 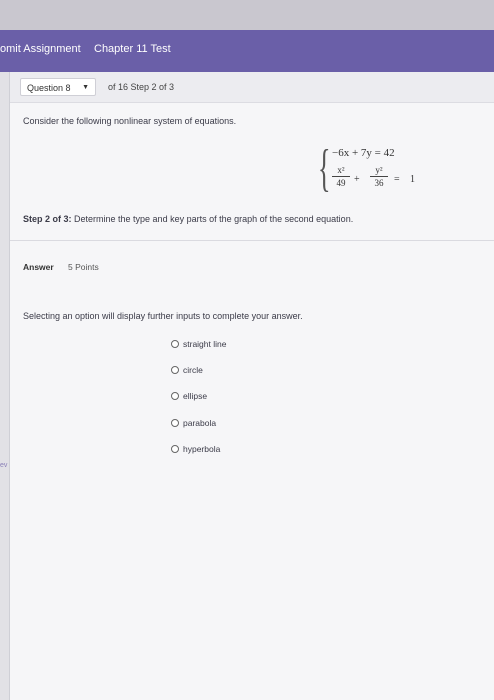 What do you see at coordinates (4, 465) in the screenshot?
I see `rail-fragment-text: ev` at bounding box center [4, 465].